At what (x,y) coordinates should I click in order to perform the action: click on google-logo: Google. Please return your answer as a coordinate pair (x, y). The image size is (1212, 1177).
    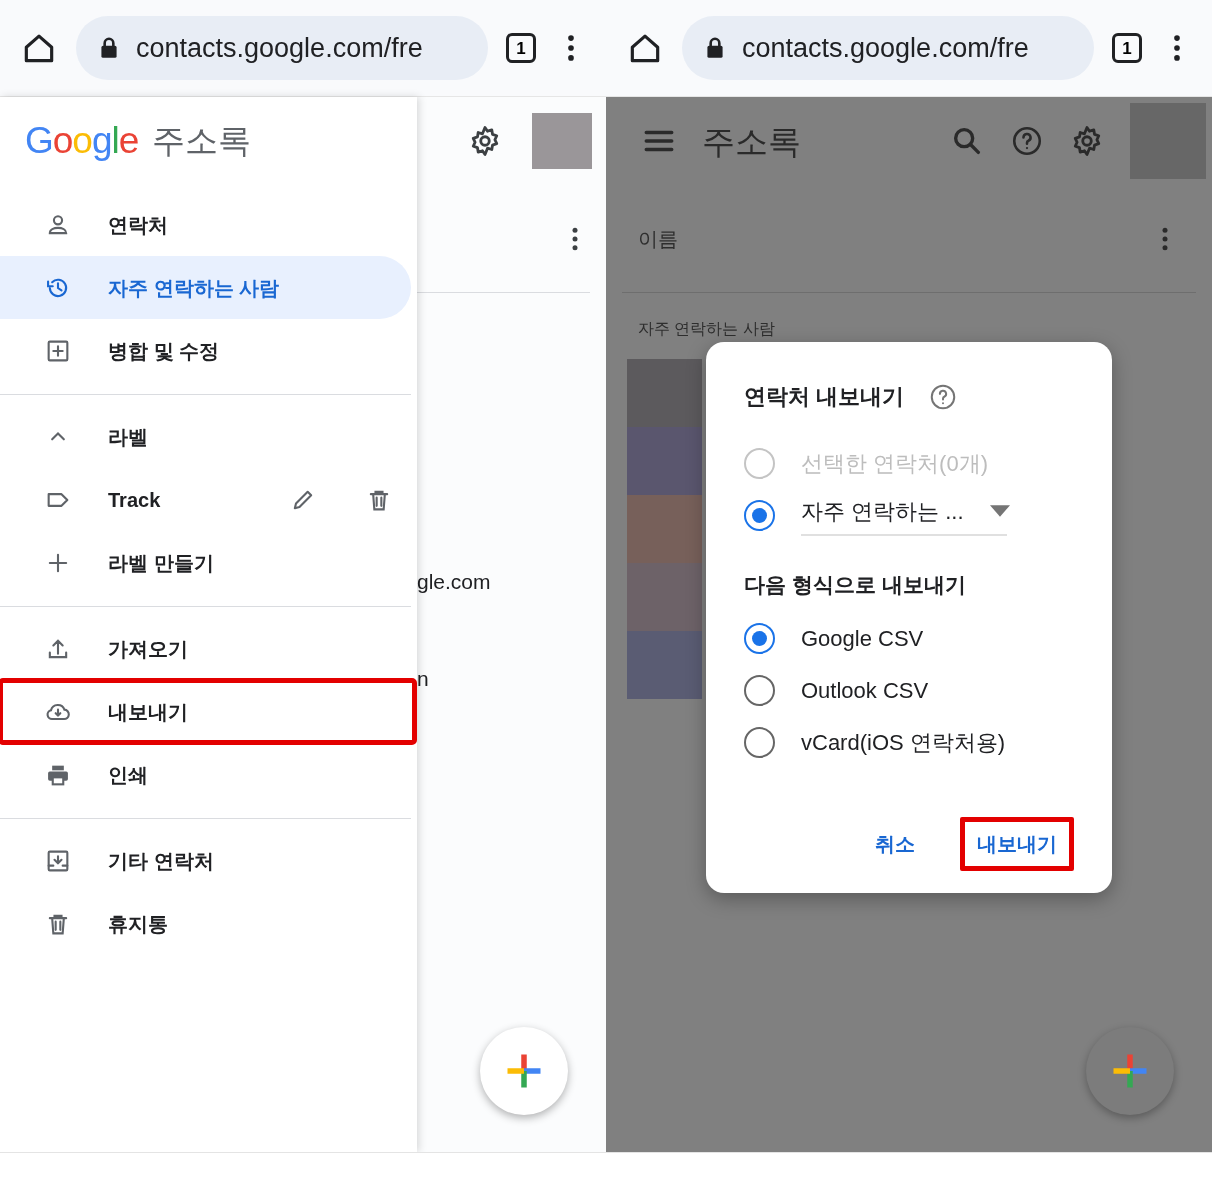
    Looking at the image, I should click on (82, 140).